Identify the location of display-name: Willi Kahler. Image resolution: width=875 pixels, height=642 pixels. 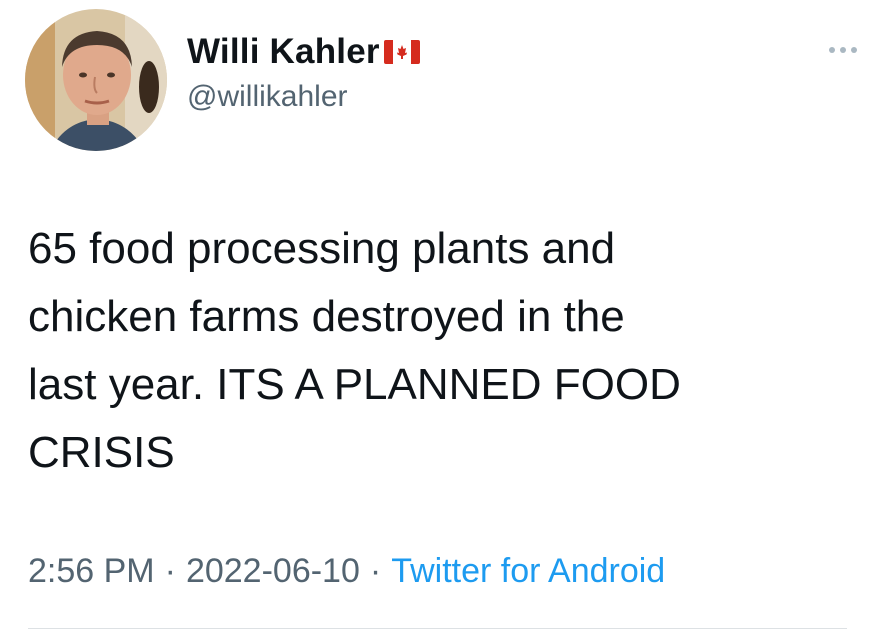
(283, 52).